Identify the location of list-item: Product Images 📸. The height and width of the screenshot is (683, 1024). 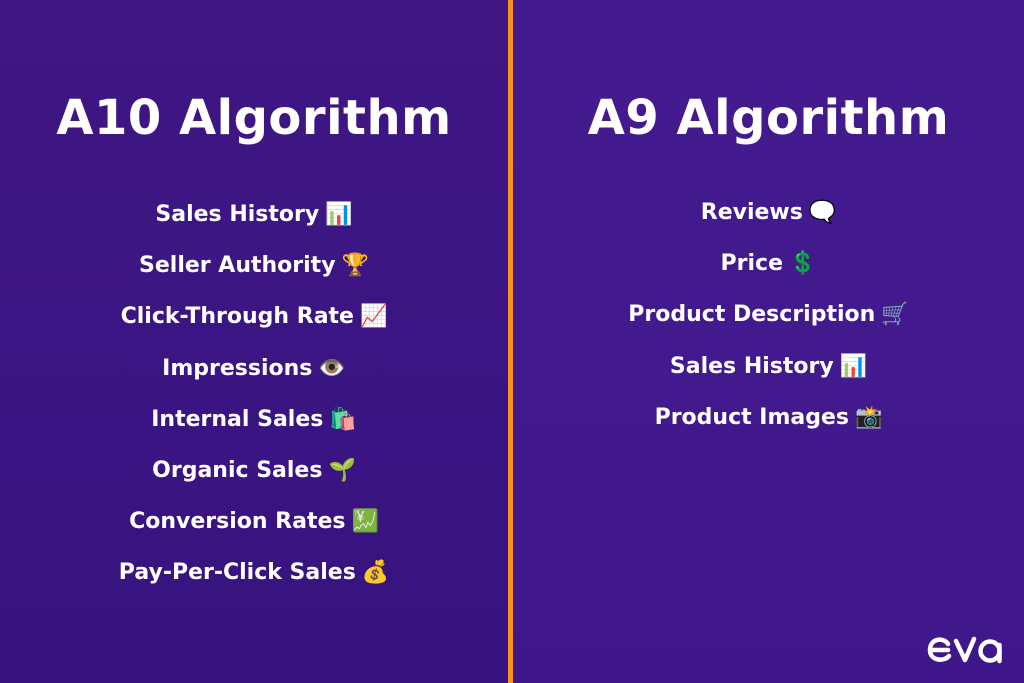
(768, 426).